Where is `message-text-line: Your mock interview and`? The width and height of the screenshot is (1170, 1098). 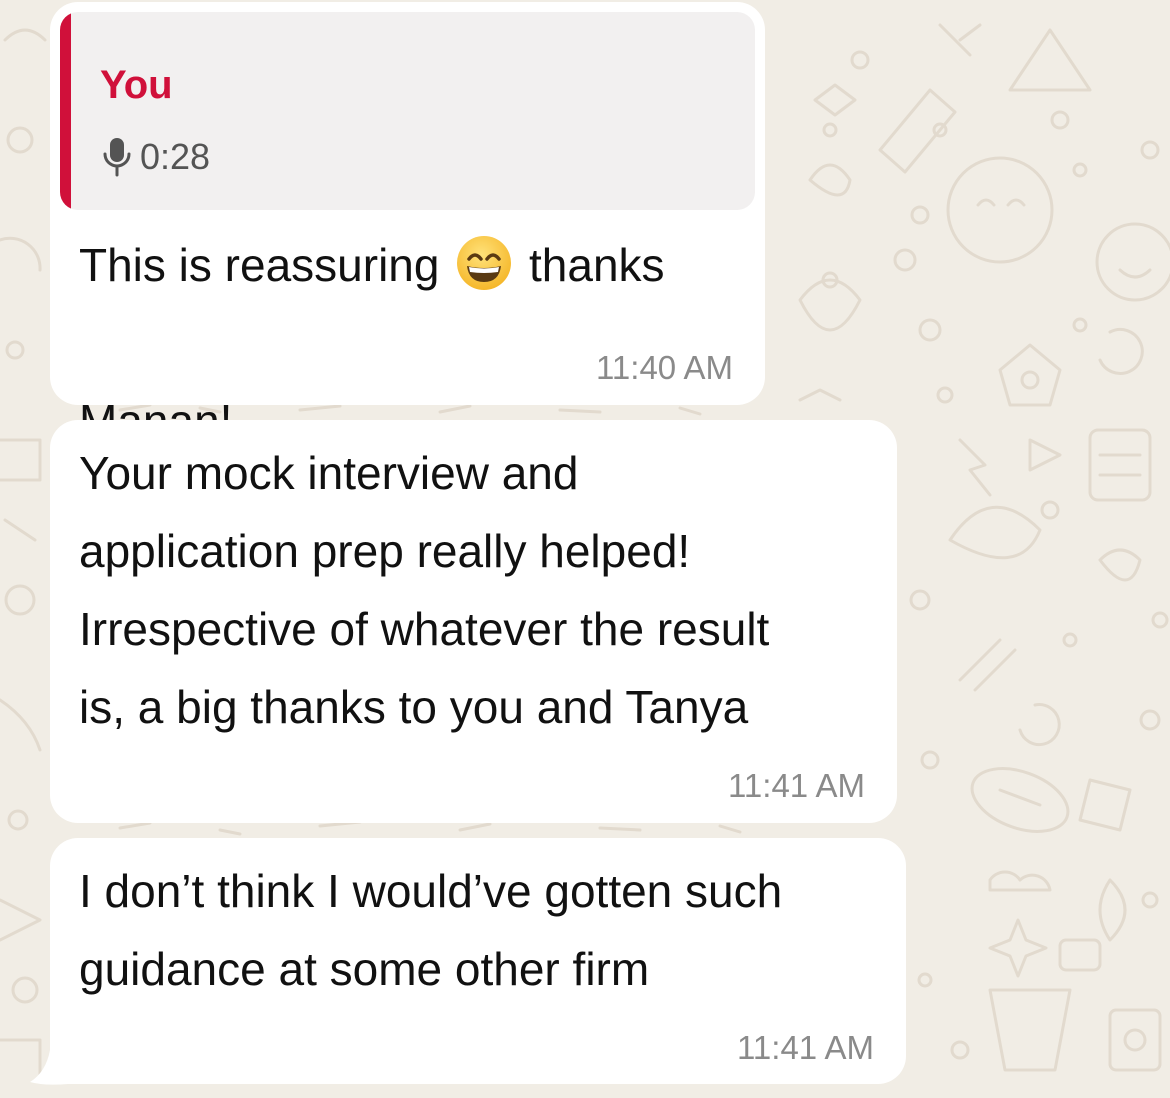 message-text-line: Your mock interview and is located at coordinates (329, 473).